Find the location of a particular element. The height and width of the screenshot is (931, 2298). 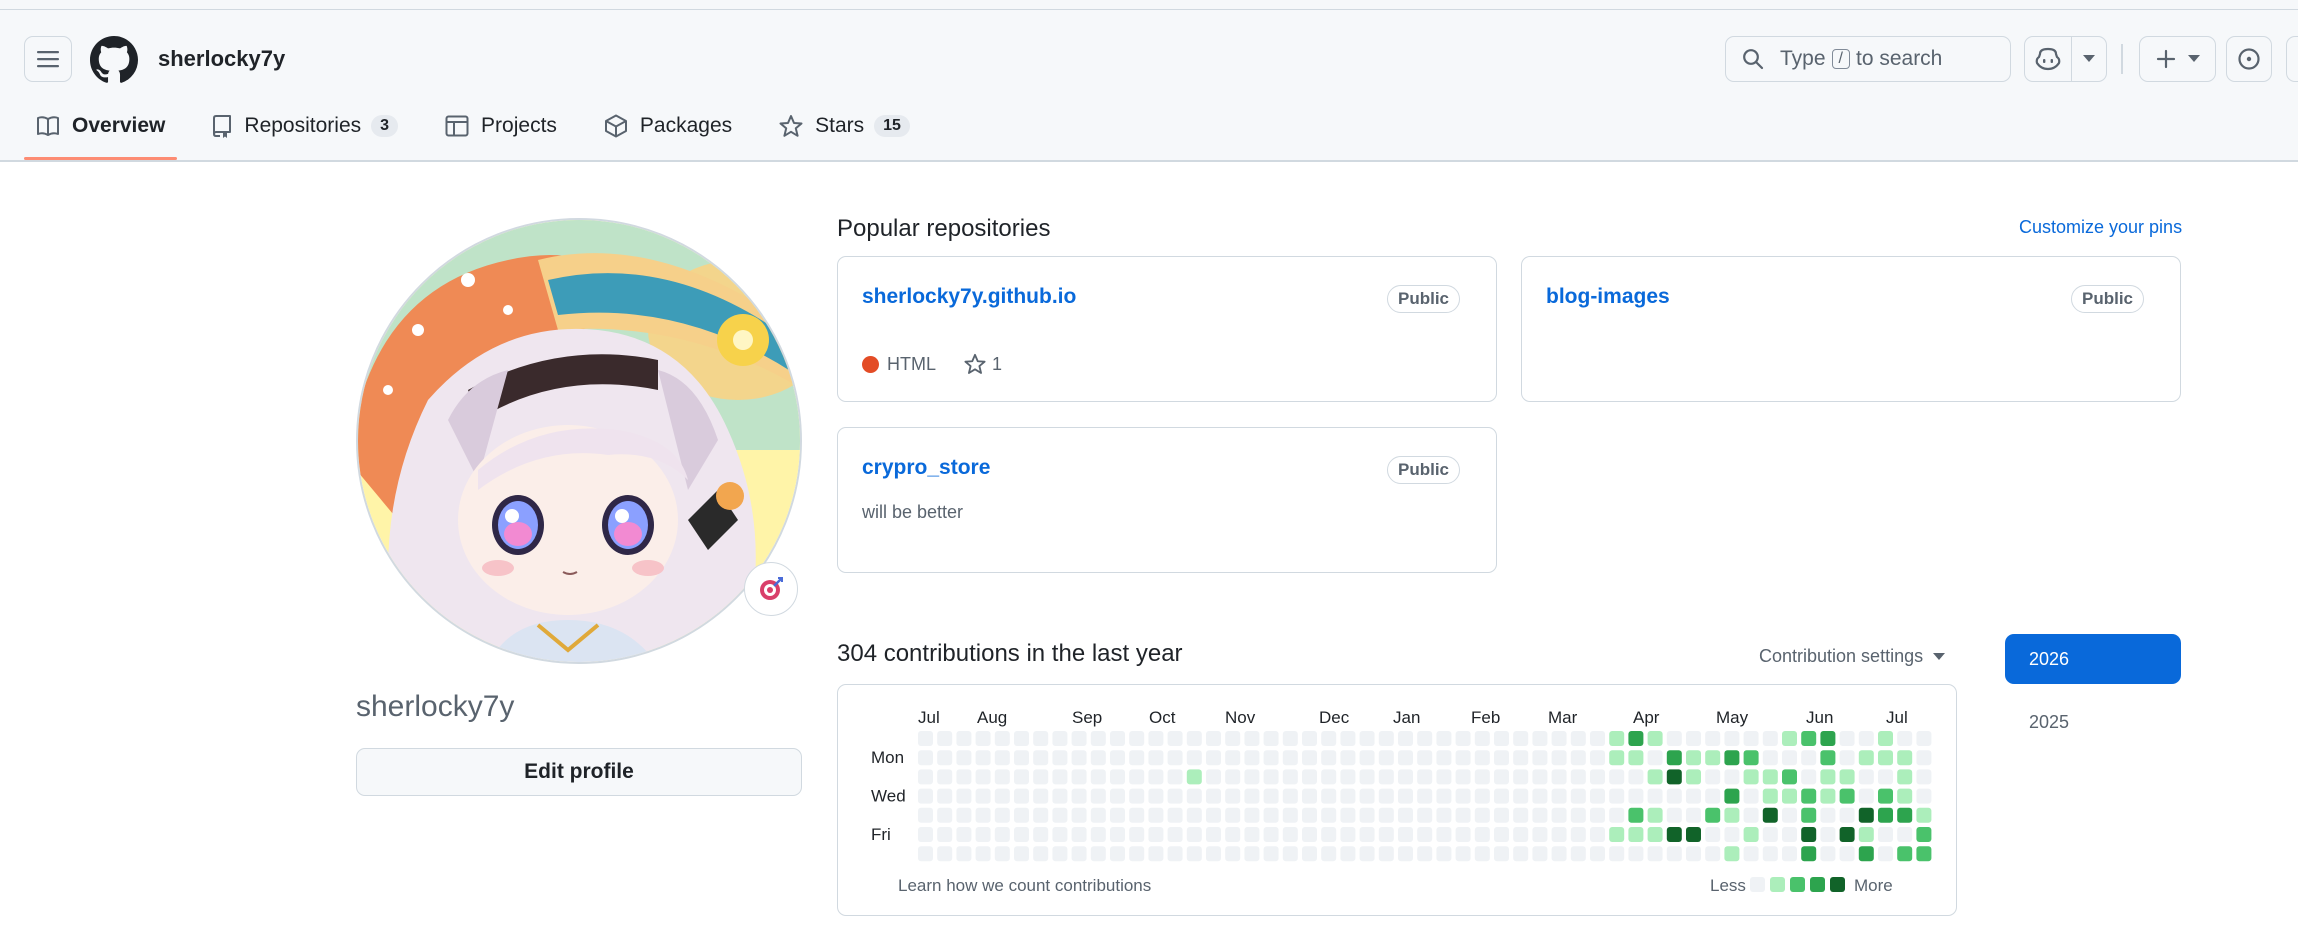

year-2025-button: 2025 is located at coordinates (2093, 722).